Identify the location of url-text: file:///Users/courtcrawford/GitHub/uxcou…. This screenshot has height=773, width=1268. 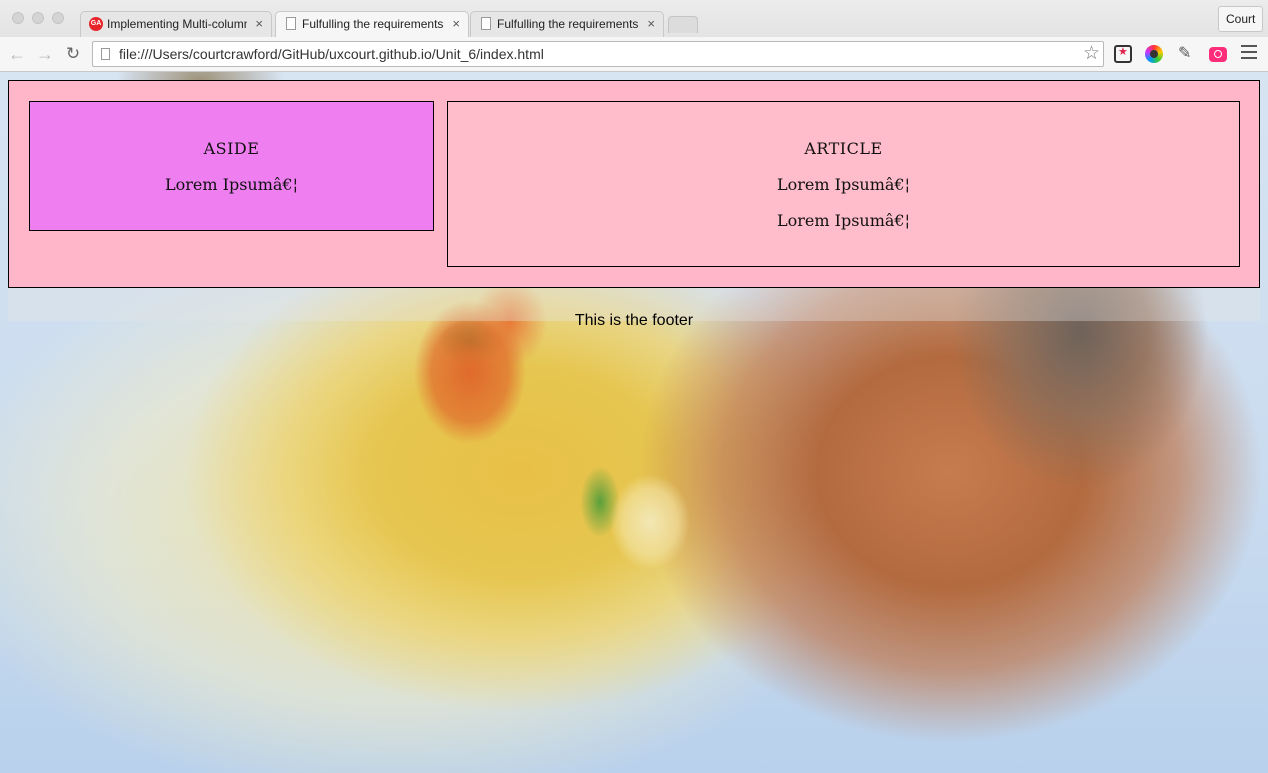
(331, 54).